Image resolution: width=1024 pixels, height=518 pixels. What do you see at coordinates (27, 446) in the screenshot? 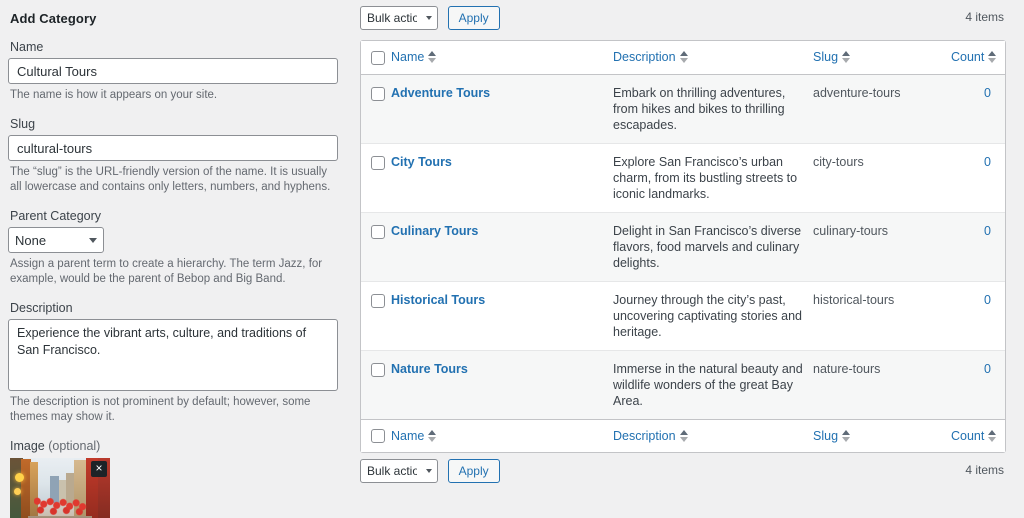
I see `image-label-text: Image` at bounding box center [27, 446].